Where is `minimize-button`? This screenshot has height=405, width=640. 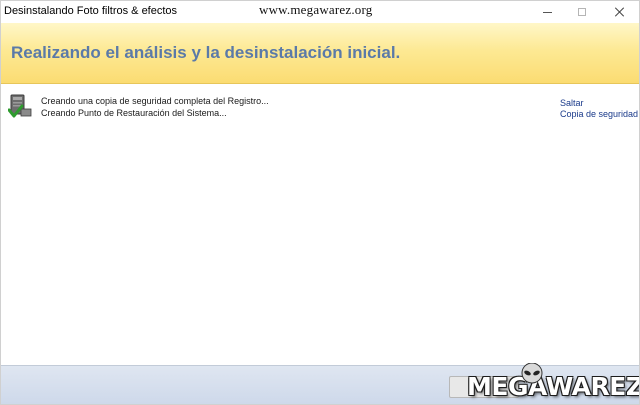 minimize-button is located at coordinates (547, 12).